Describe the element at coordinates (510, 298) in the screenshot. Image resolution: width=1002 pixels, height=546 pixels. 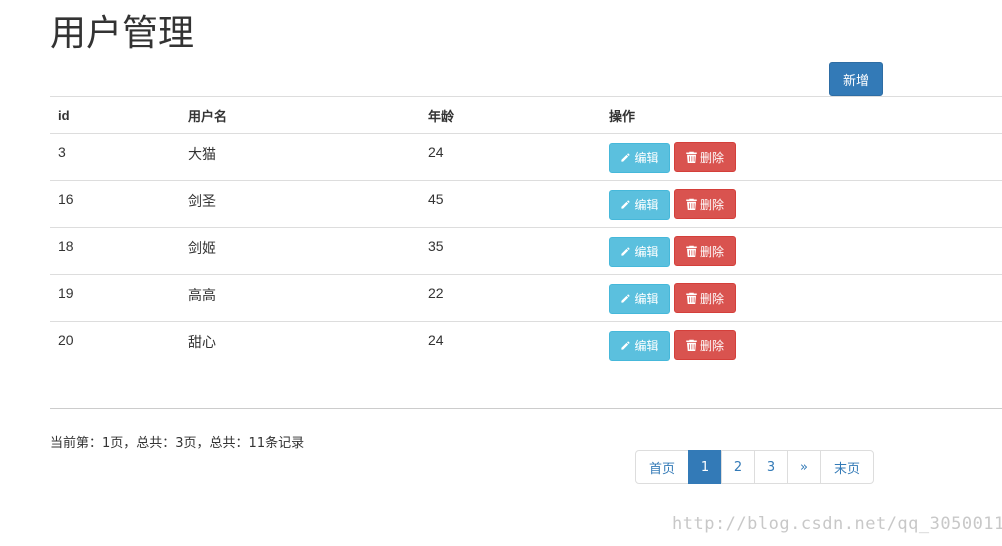
I see `cell-age: 22` at that location.